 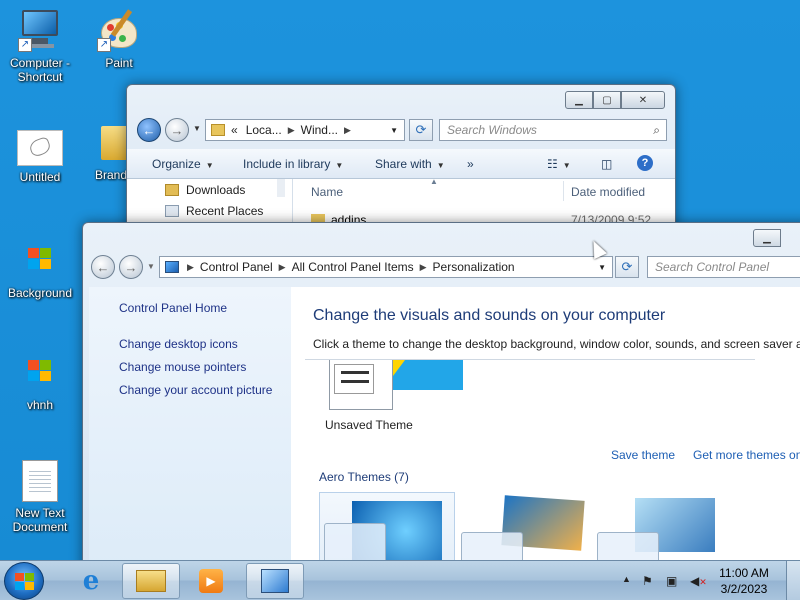 I want to click on clock-date: 3/2/2023, so click(x=744, y=589).